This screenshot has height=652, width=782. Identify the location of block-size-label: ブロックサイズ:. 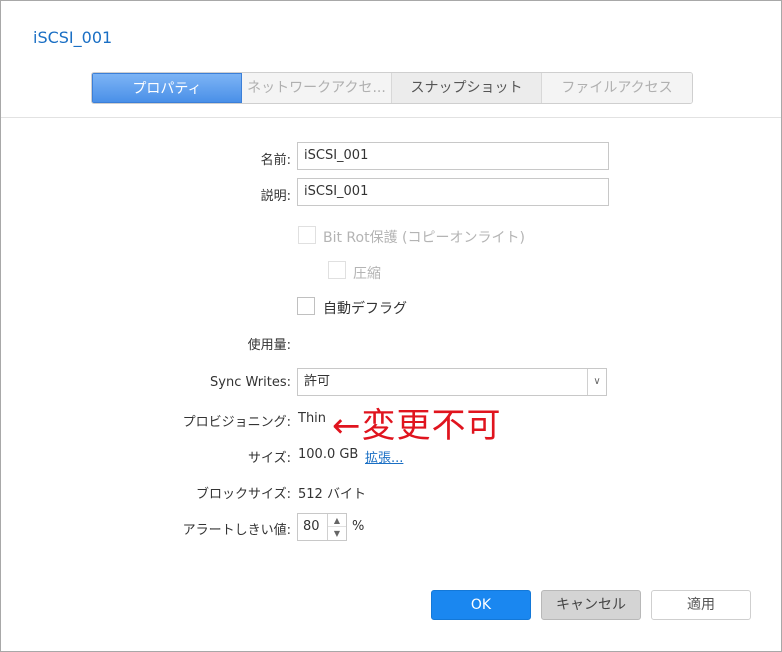
(243, 494).